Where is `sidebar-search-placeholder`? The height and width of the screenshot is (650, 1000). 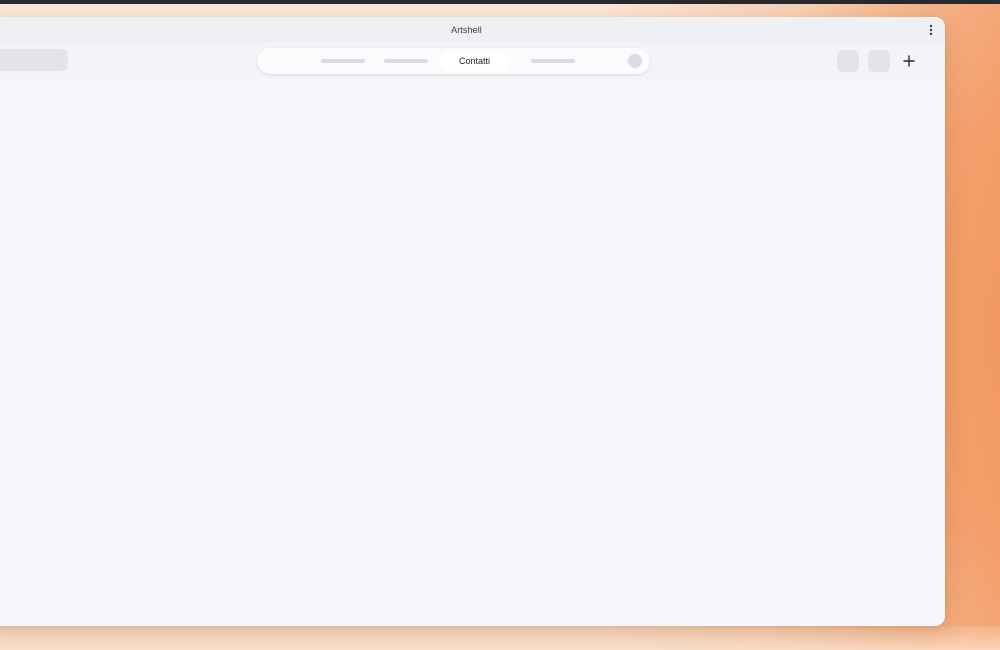 sidebar-search-placeholder is located at coordinates (34, 60).